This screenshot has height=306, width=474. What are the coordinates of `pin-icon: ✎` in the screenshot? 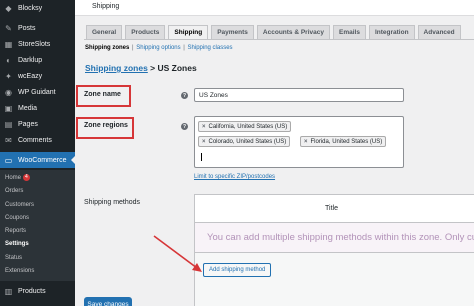 It's located at (8, 28).